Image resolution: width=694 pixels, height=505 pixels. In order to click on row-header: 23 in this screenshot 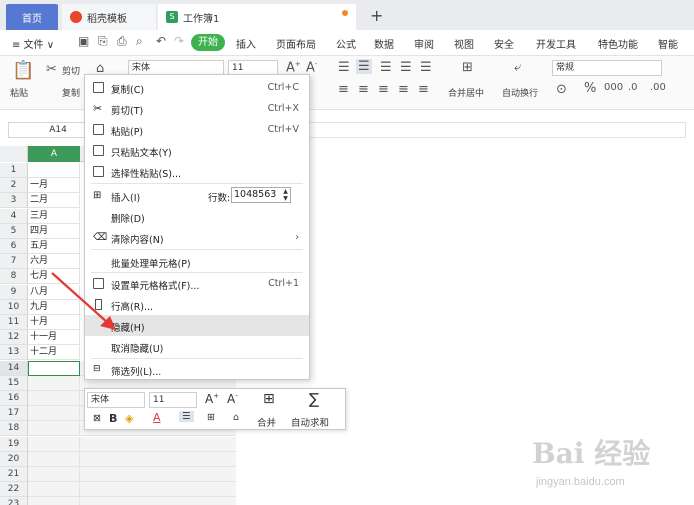, I will do `click(14, 501)`.